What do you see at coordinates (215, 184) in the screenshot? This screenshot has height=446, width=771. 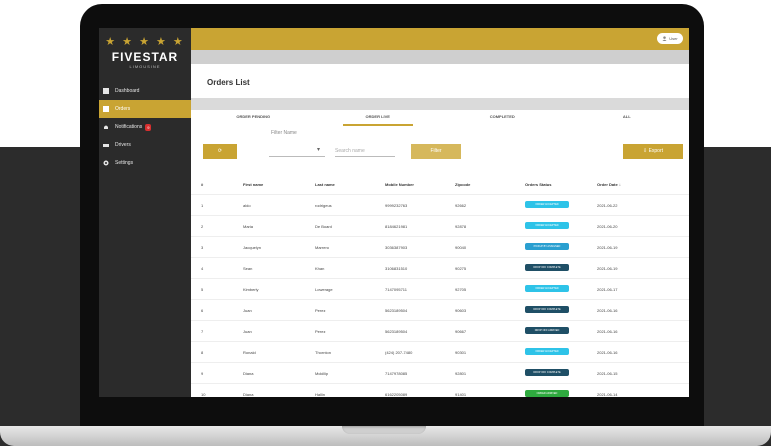 I see `header-index: #` at bounding box center [215, 184].